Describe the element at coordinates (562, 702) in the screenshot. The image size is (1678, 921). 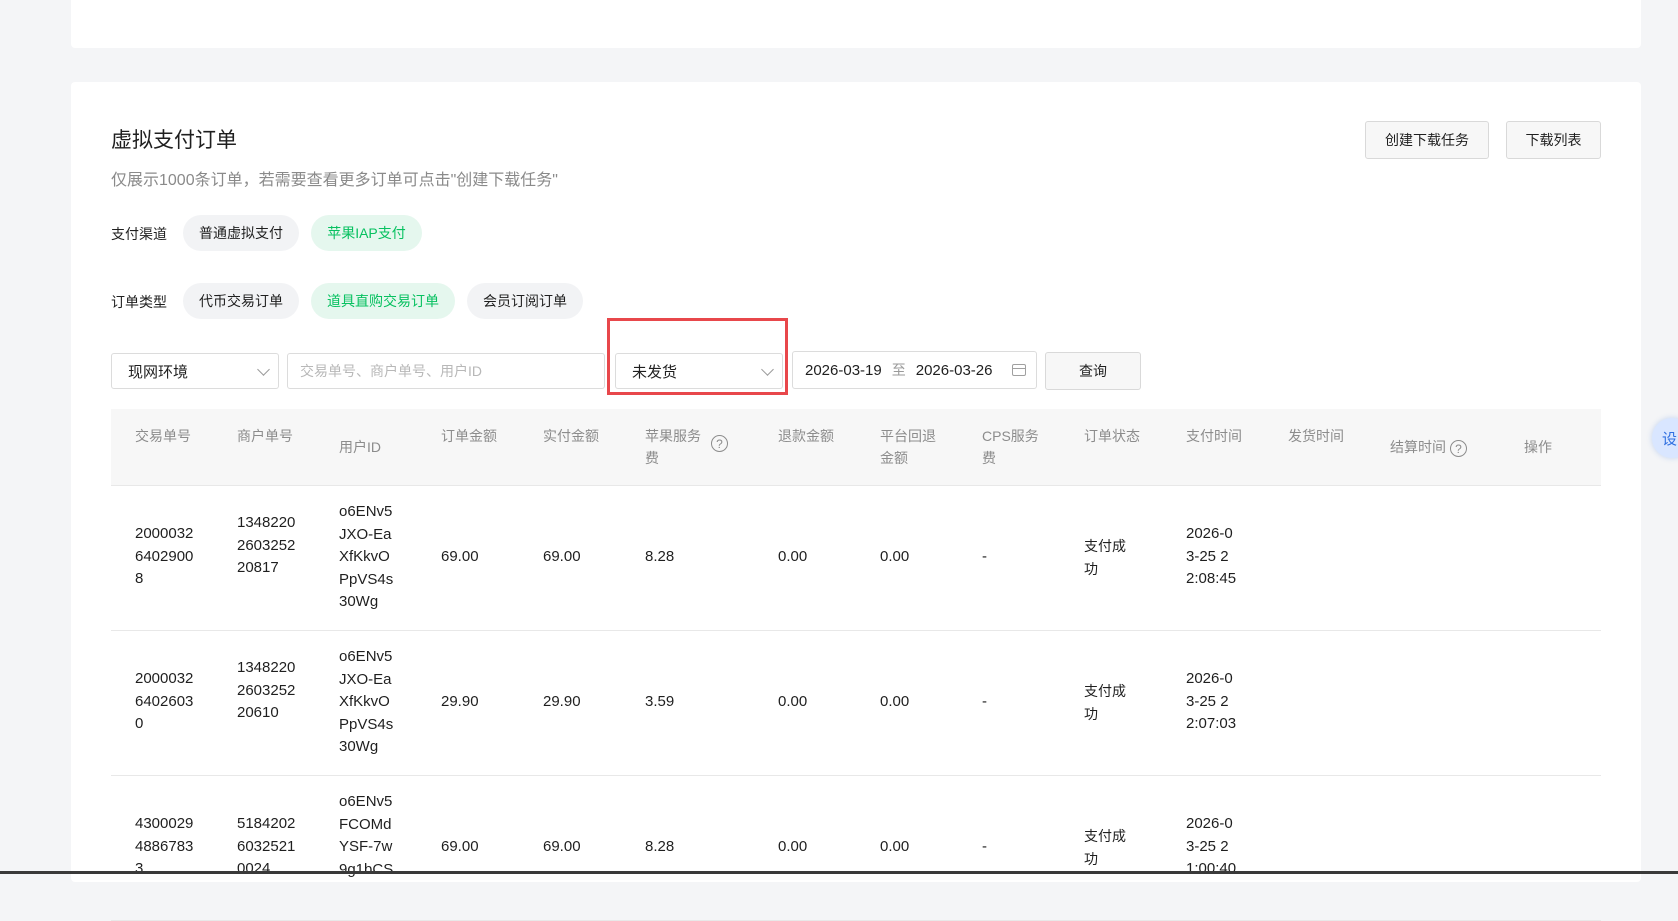
I see `cell-paid-amount: 29.90` at that location.